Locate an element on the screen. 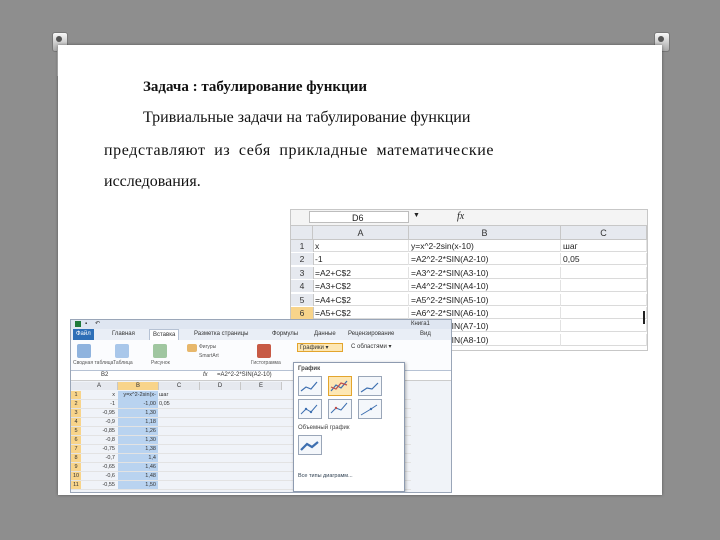 The height and width of the screenshot is (540, 720). tab-file: Файл is located at coordinates (83, 334).